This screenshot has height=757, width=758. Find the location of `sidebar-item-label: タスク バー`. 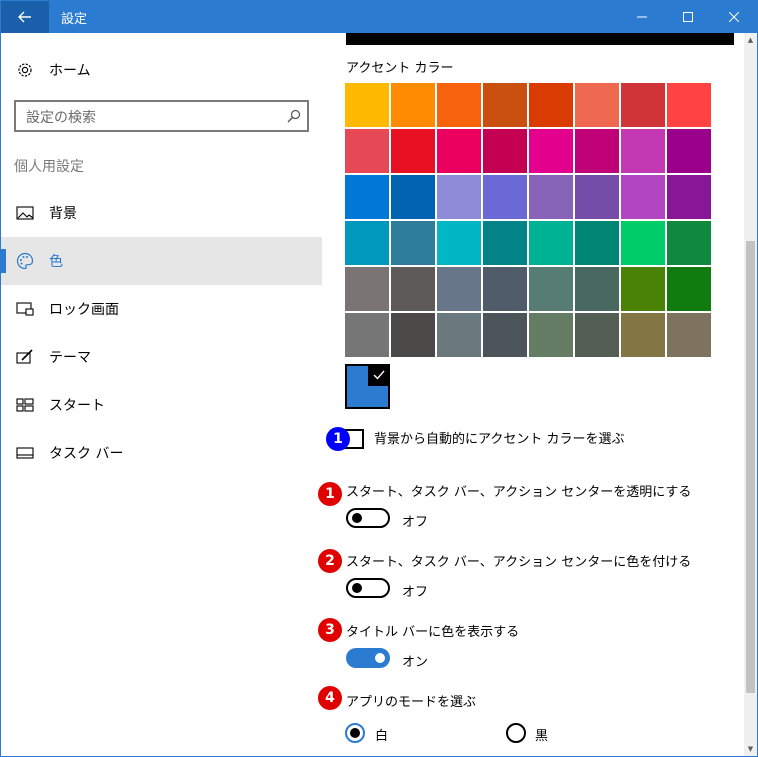

sidebar-item-label: タスク バー is located at coordinates (86, 454).